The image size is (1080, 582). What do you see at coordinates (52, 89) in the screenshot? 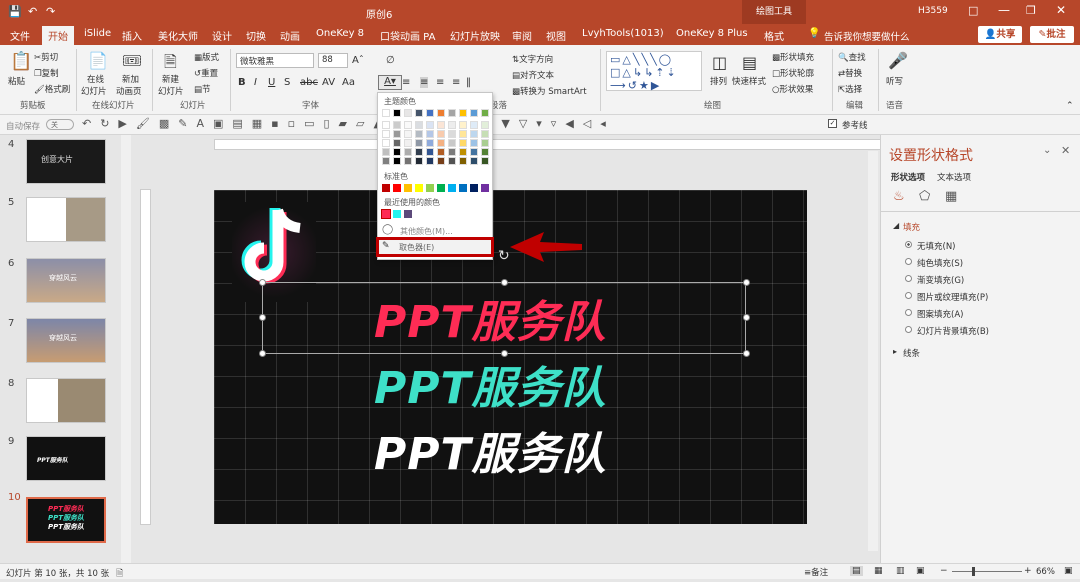
I see `format-painter-button: 🖌格式刷` at bounding box center [52, 89].